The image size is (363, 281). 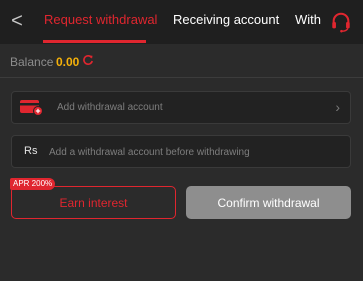 I want to click on tab-request-withdrawal: Request withdrawal, so click(x=100, y=22).